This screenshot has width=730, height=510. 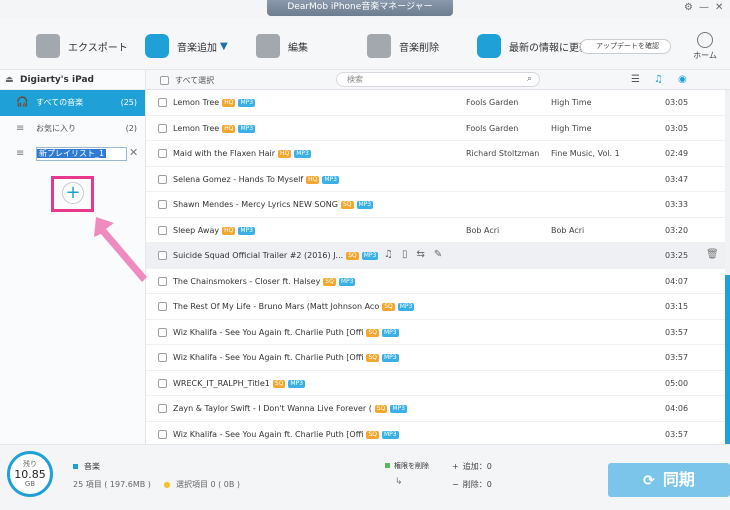 What do you see at coordinates (30, 474) in the screenshot?
I see `storage-gauge: 残り 10.85 GB` at bounding box center [30, 474].